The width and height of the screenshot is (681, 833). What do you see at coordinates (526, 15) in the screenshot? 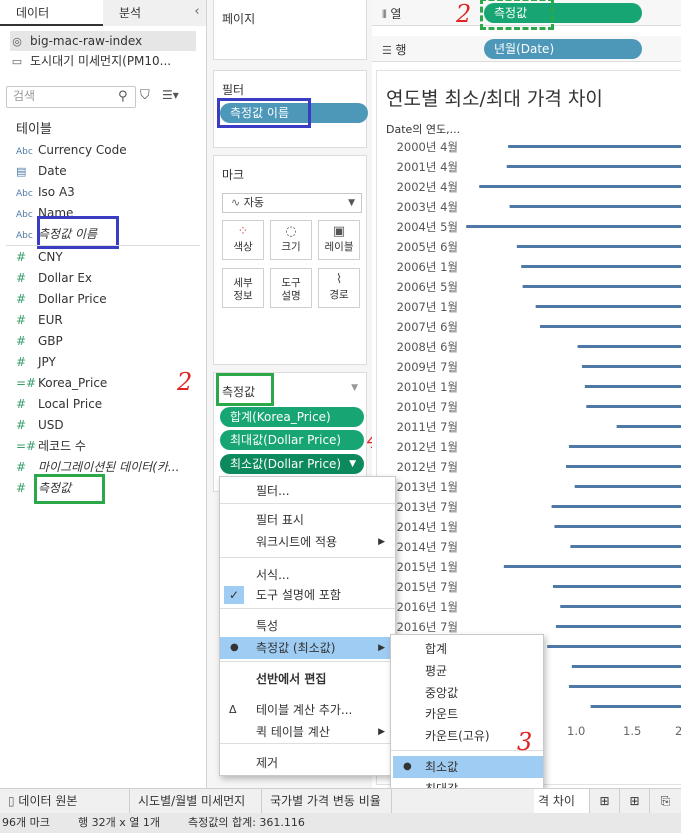
I see `columns-shelf: ⦀ 열 측정값 2` at bounding box center [526, 15].